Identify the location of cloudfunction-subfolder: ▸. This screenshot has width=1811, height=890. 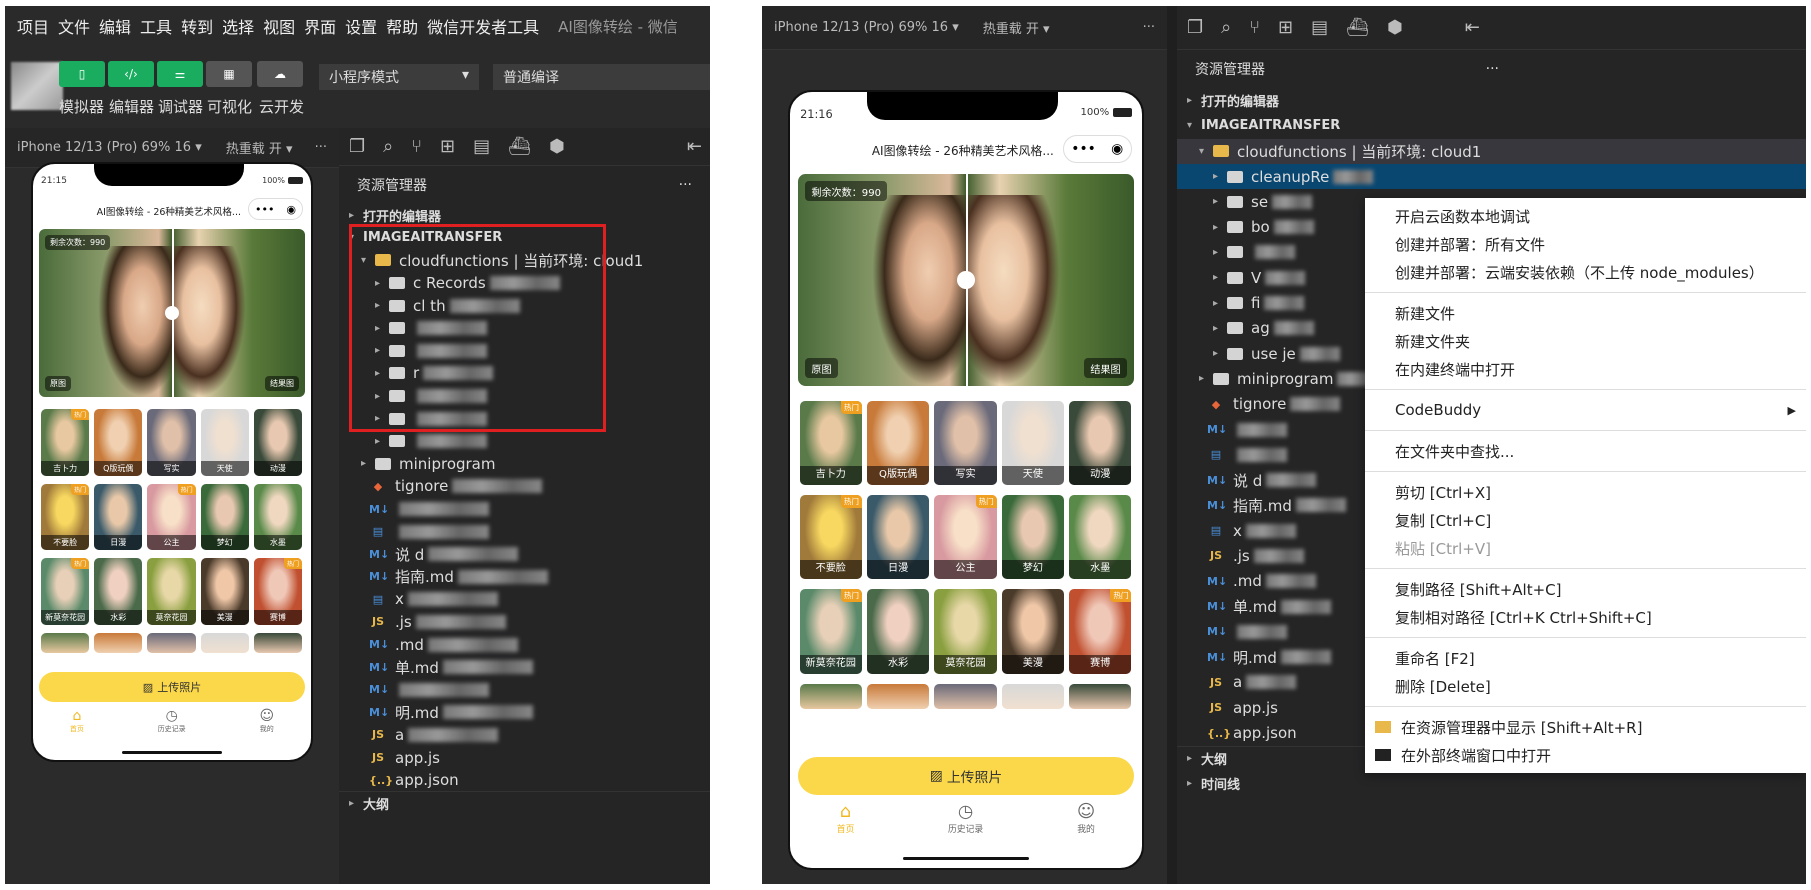
(524, 441).